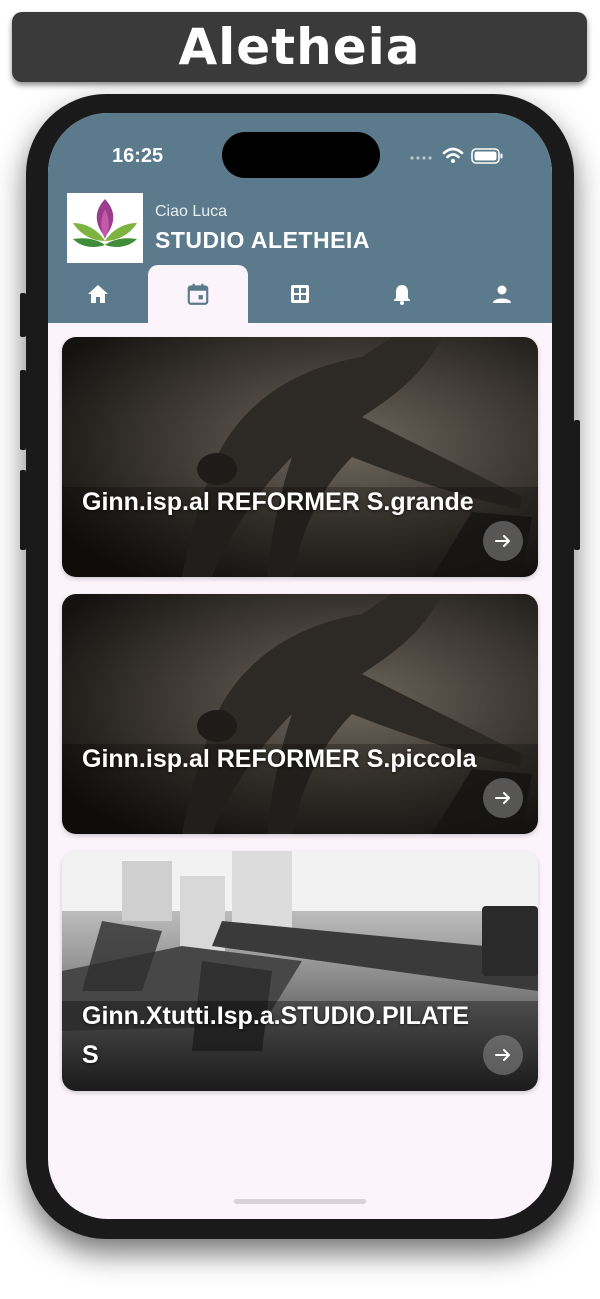  What do you see at coordinates (191, 211) in the screenshot?
I see `greeting-text: Ciao Luca` at bounding box center [191, 211].